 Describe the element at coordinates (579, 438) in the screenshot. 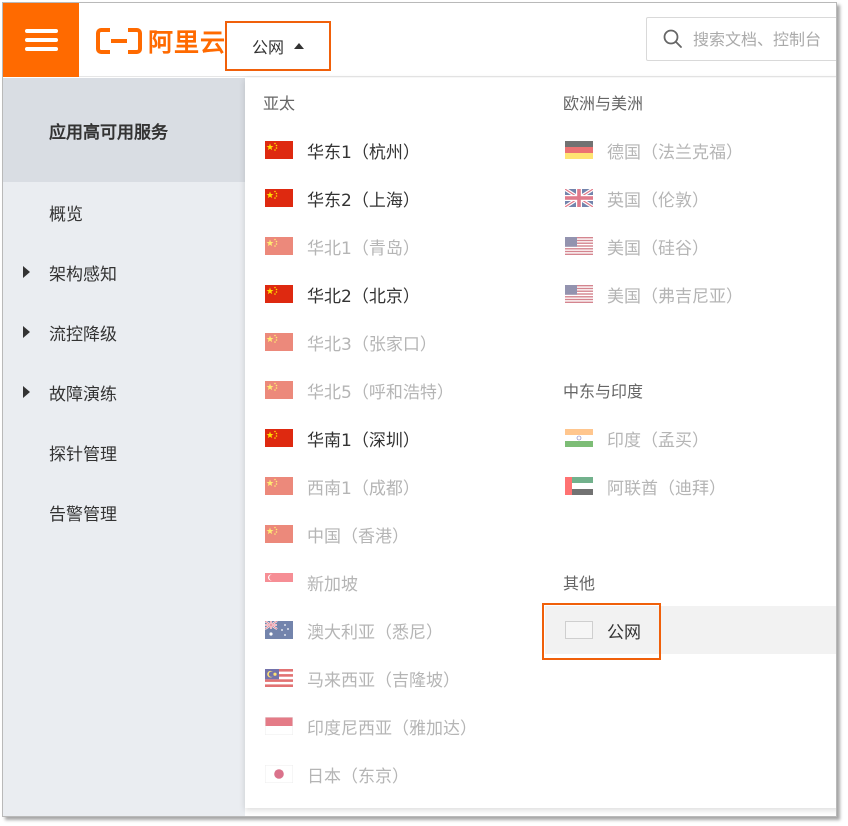

I see `india-flag-icon` at that location.